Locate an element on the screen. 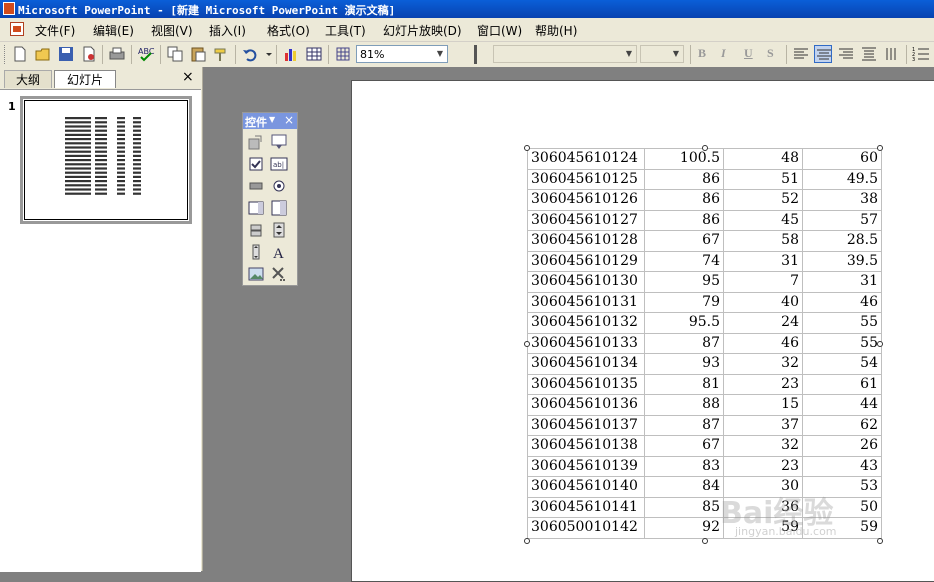  table-cell: 306045610125 is located at coordinates (586, 179).